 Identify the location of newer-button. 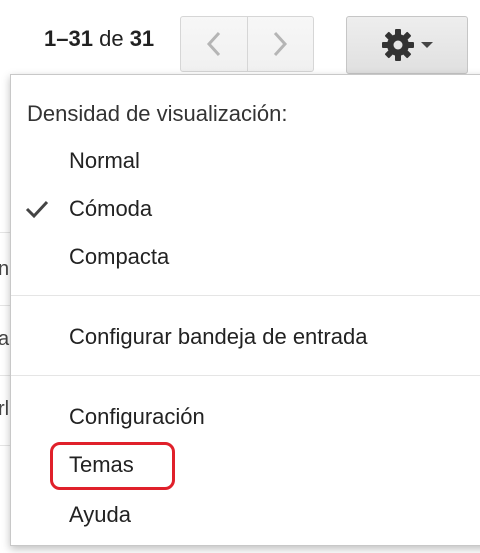
(214, 44).